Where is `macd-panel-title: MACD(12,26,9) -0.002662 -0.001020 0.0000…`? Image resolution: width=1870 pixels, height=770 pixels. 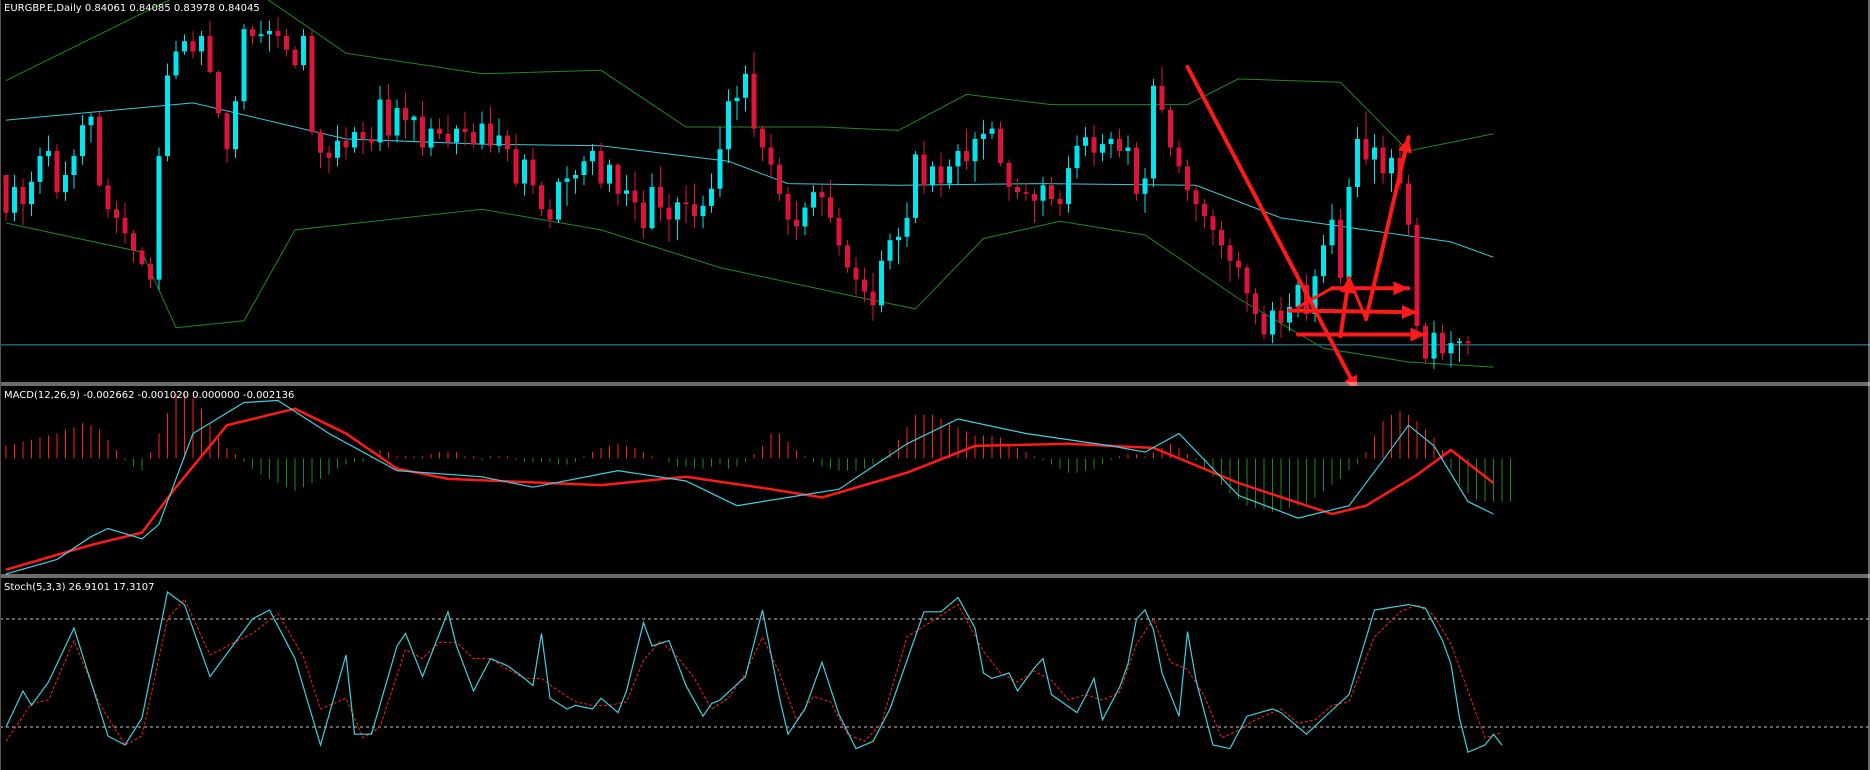 macd-panel-title: MACD(12,26,9) -0.002662 -0.001020 0.0000… is located at coordinates (149, 395).